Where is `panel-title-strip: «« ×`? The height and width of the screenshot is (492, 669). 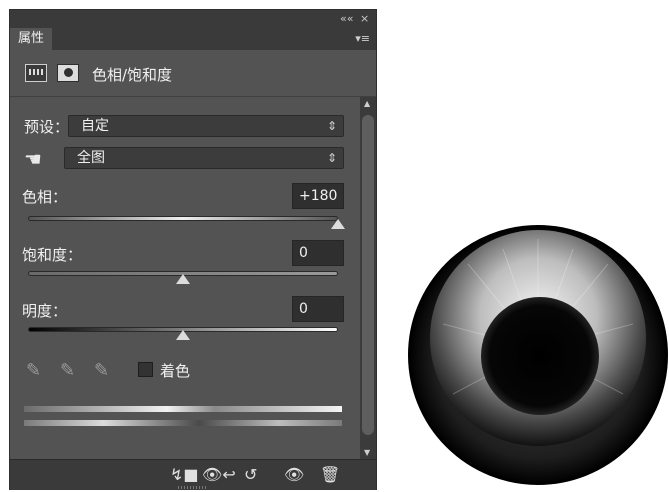 panel-title-strip: «« × is located at coordinates (193, 19).